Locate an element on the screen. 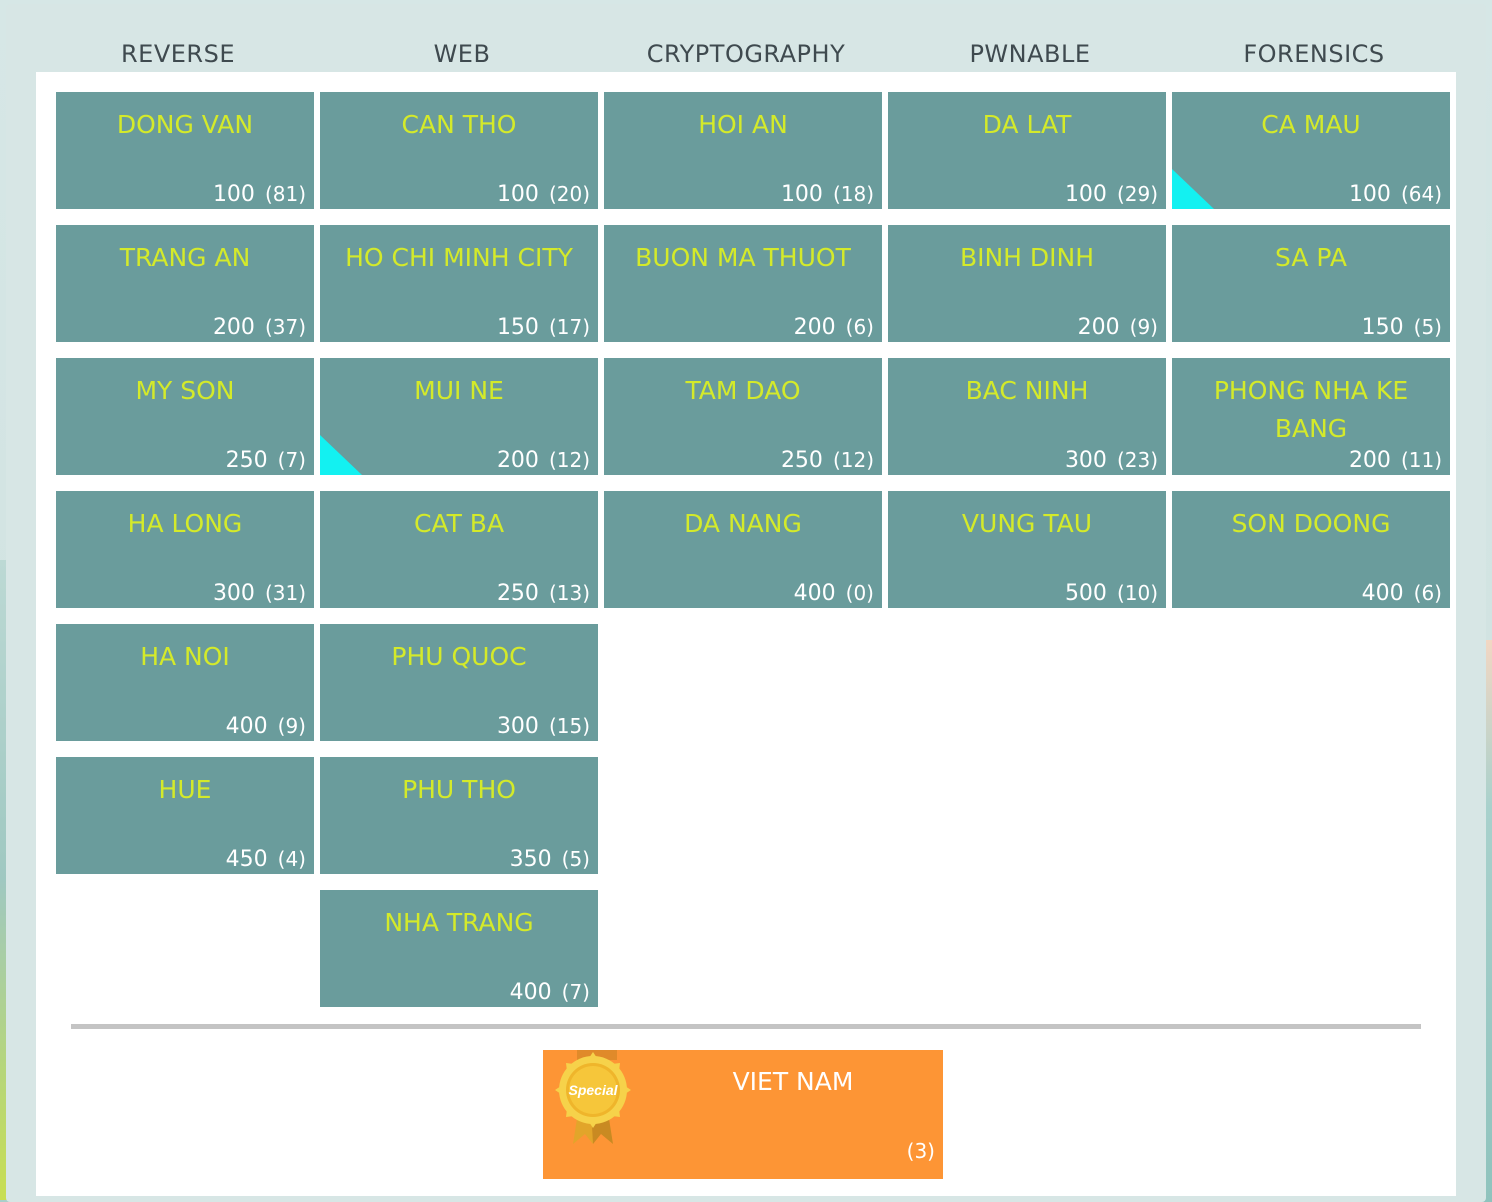 Image resolution: width=1492 pixels, height=1202 pixels. challenge-name: CA MAU is located at coordinates (1311, 124).